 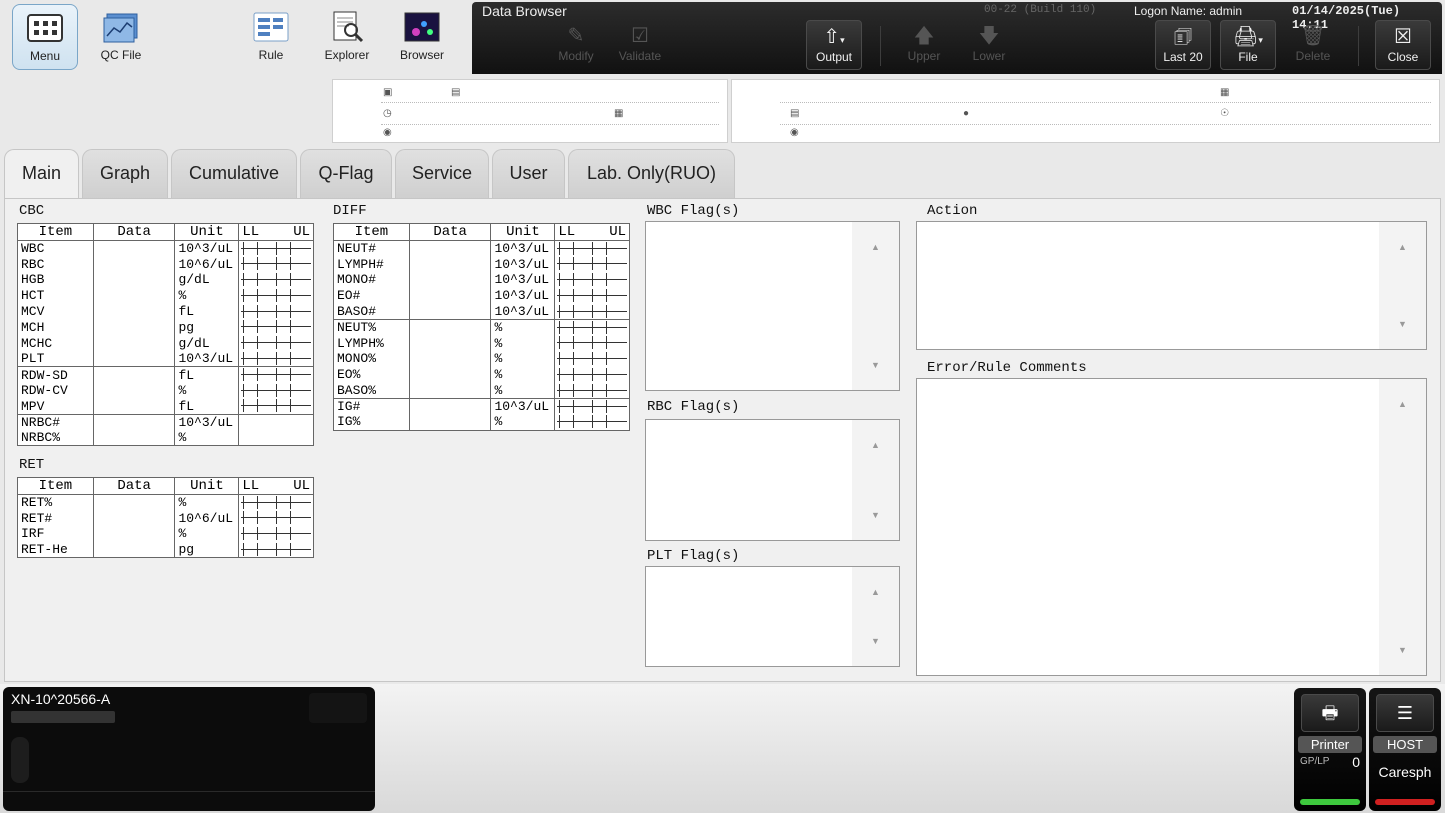 What do you see at coordinates (528, 174) in the screenshot?
I see `tab-user: User` at bounding box center [528, 174].